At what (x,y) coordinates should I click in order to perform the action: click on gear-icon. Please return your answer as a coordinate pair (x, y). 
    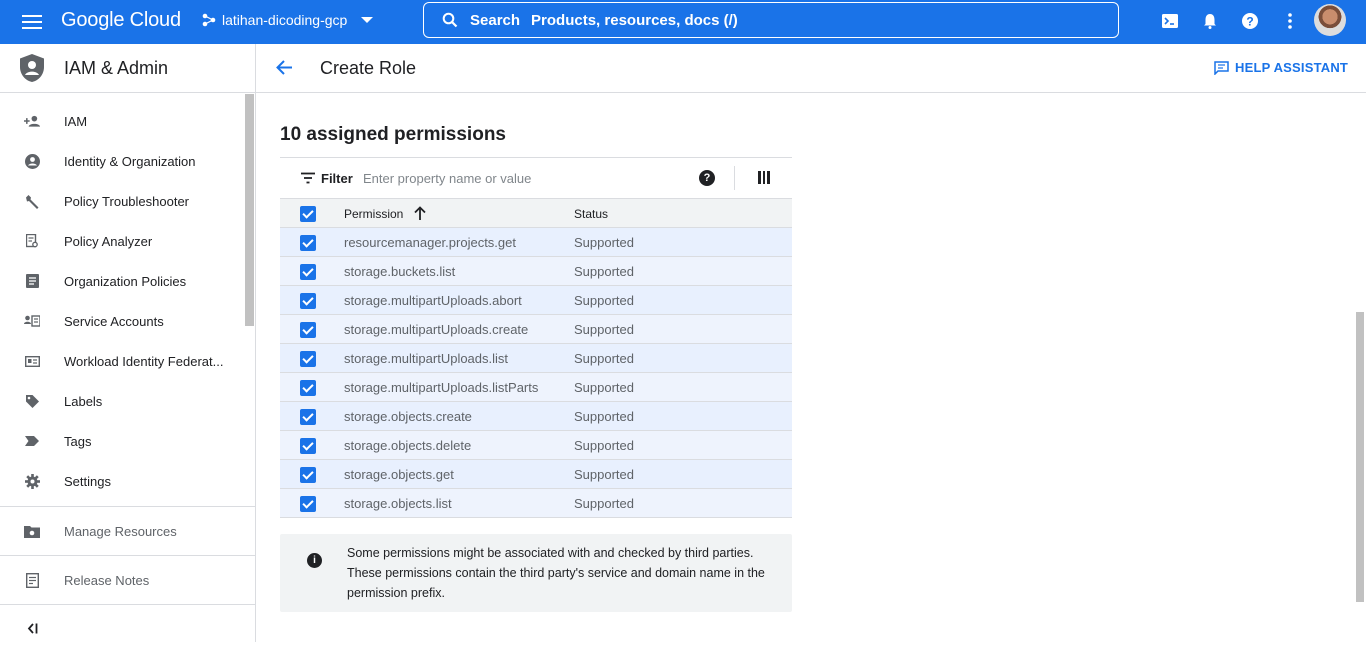
    Looking at the image, I should click on (32, 481).